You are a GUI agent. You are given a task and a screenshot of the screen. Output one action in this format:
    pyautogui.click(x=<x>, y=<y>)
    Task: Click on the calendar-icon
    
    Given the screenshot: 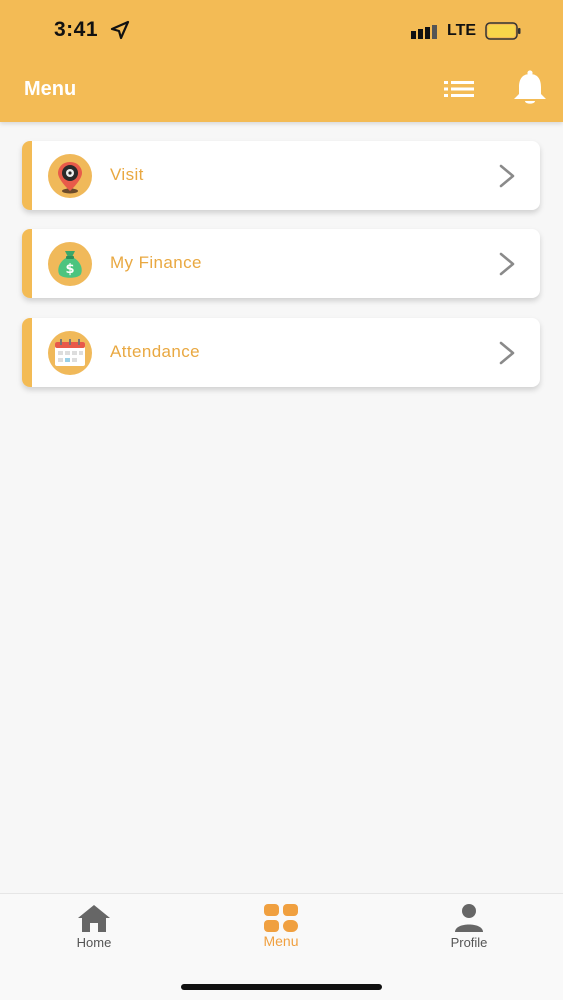 What is the action you would take?
    pyautogui.click(x=70, y=353)
    